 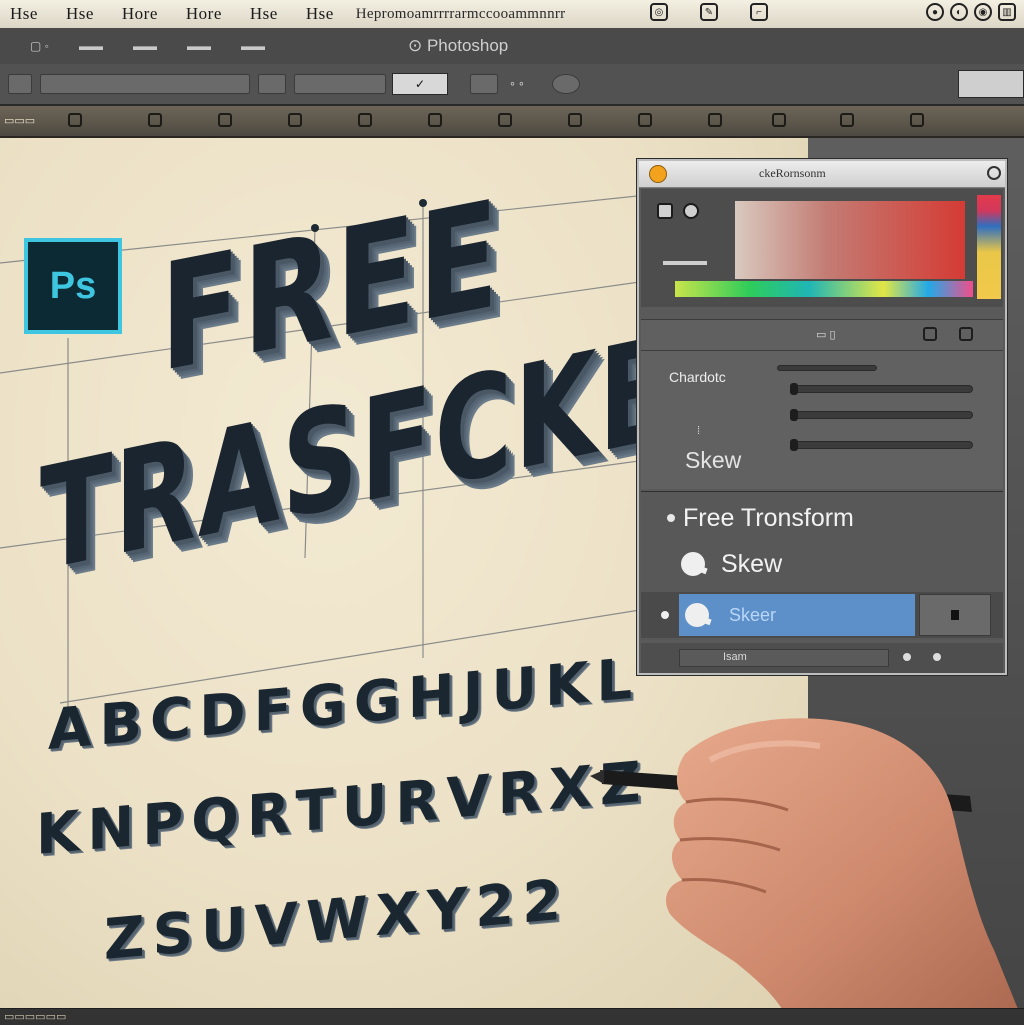 I want to click on menu-item-free-transform: Free Tronsform, so click(x=822, y=518).